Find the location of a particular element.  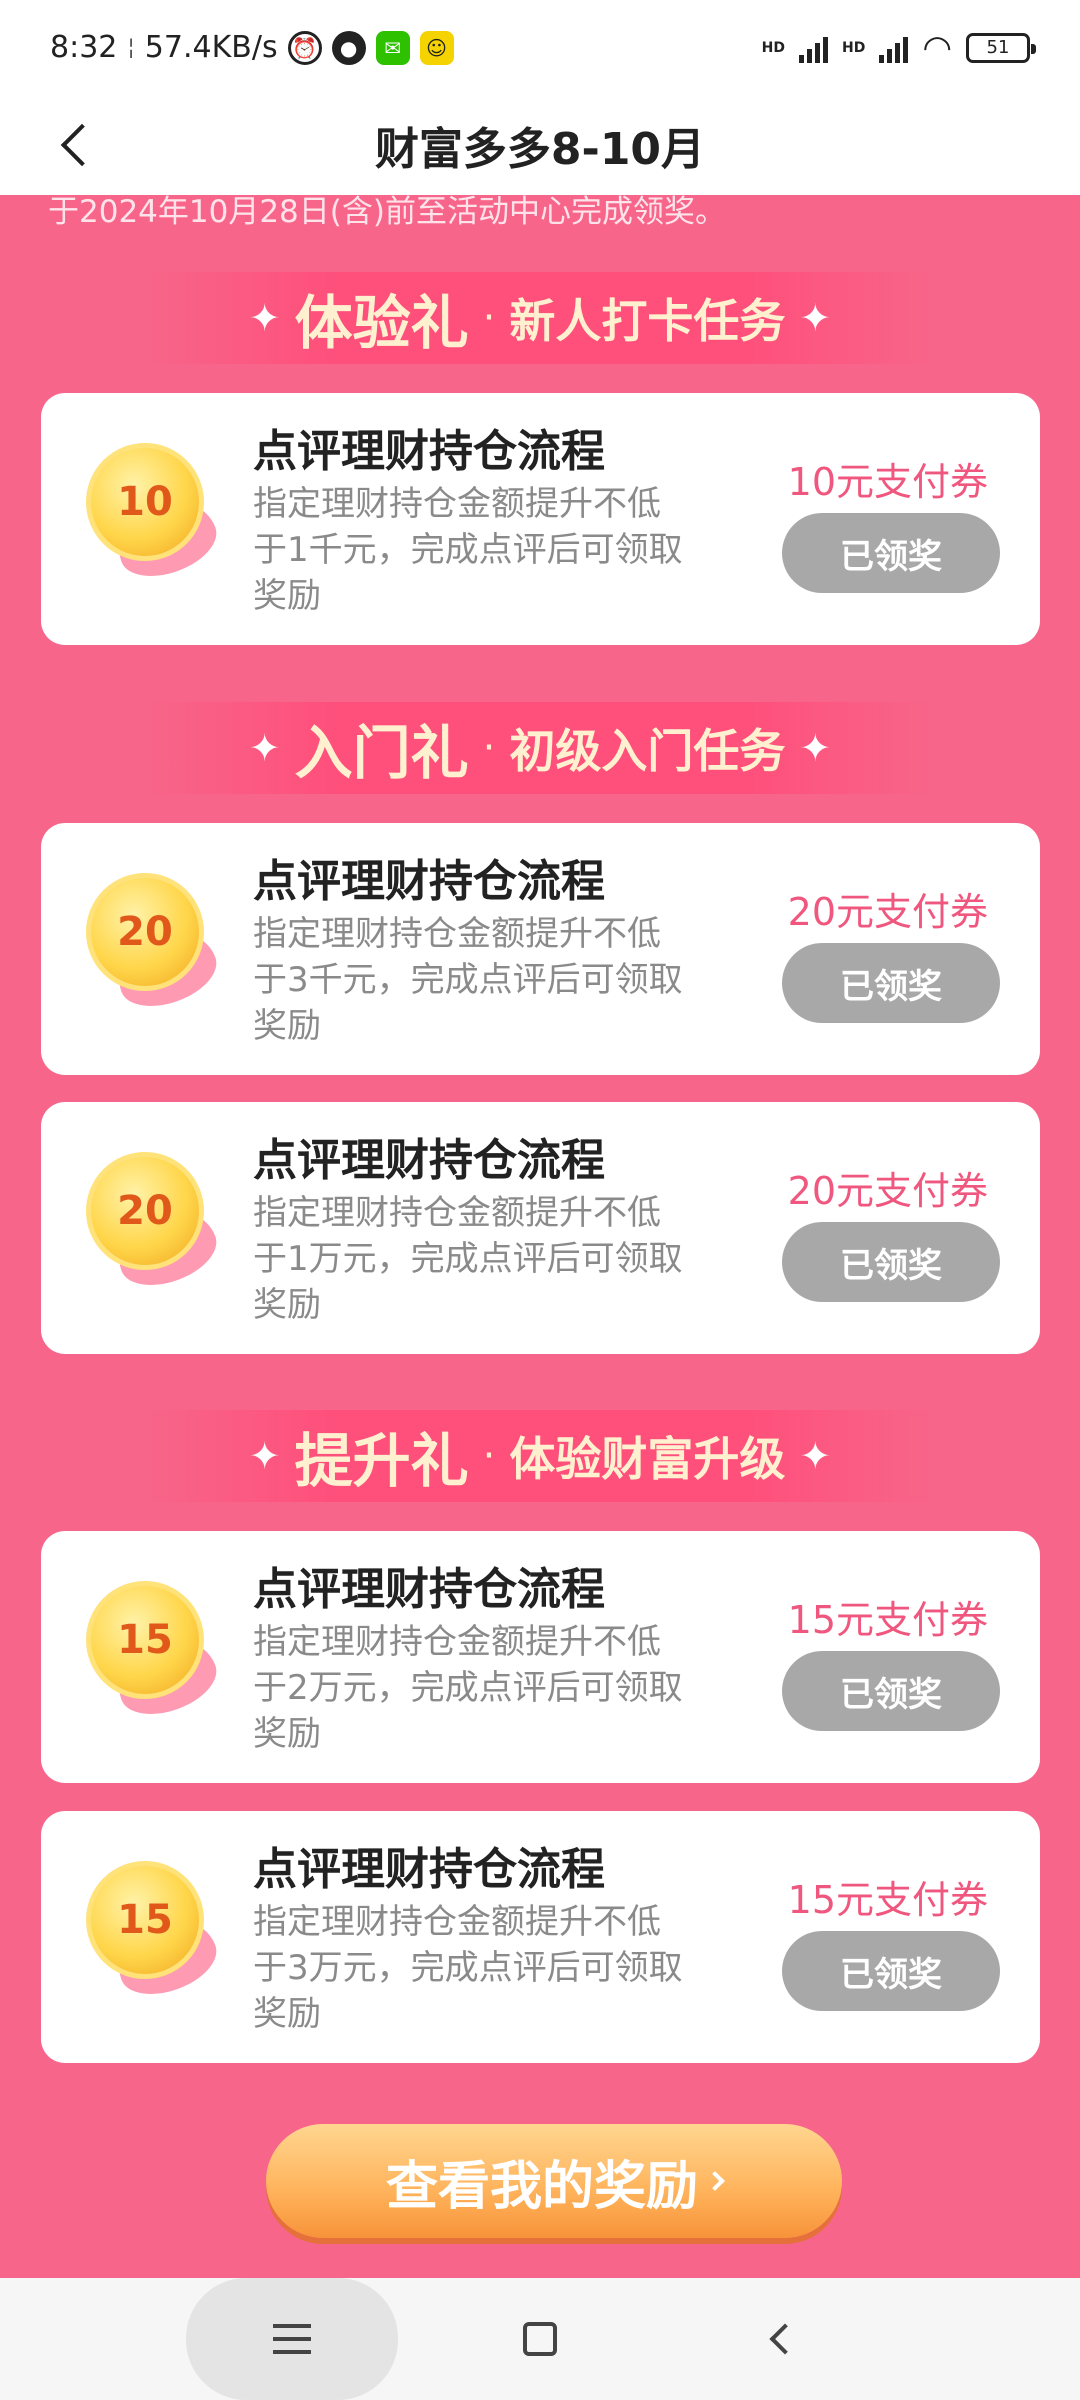

view-rewards-label: 查看我的奖励 is located at coordinates (541, 2186).